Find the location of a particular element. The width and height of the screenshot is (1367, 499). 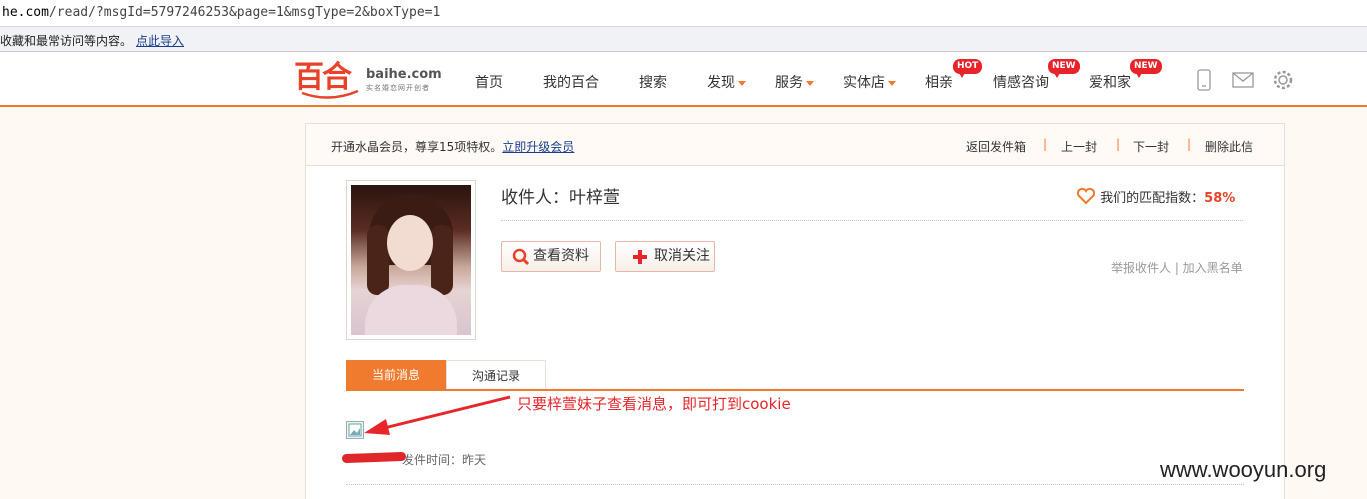

nav-stores: 实体店 is located at coordinates (869, 82).